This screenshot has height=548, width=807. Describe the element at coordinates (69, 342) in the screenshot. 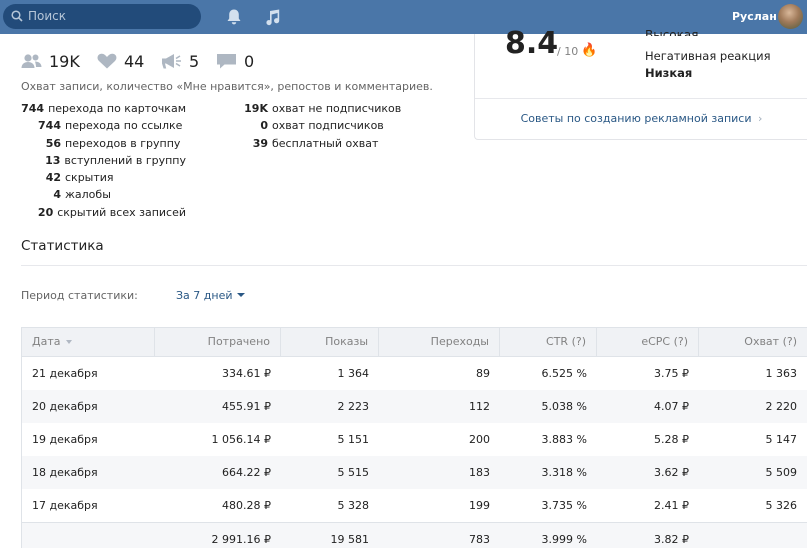

I see `sort-down-icon` at that location.